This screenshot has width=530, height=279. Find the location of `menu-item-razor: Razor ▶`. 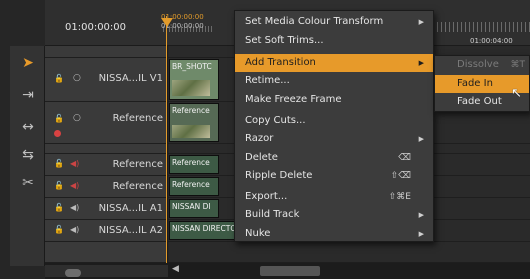

menu-item-razor: Razor ▶ is located at coordinates (334, 139).